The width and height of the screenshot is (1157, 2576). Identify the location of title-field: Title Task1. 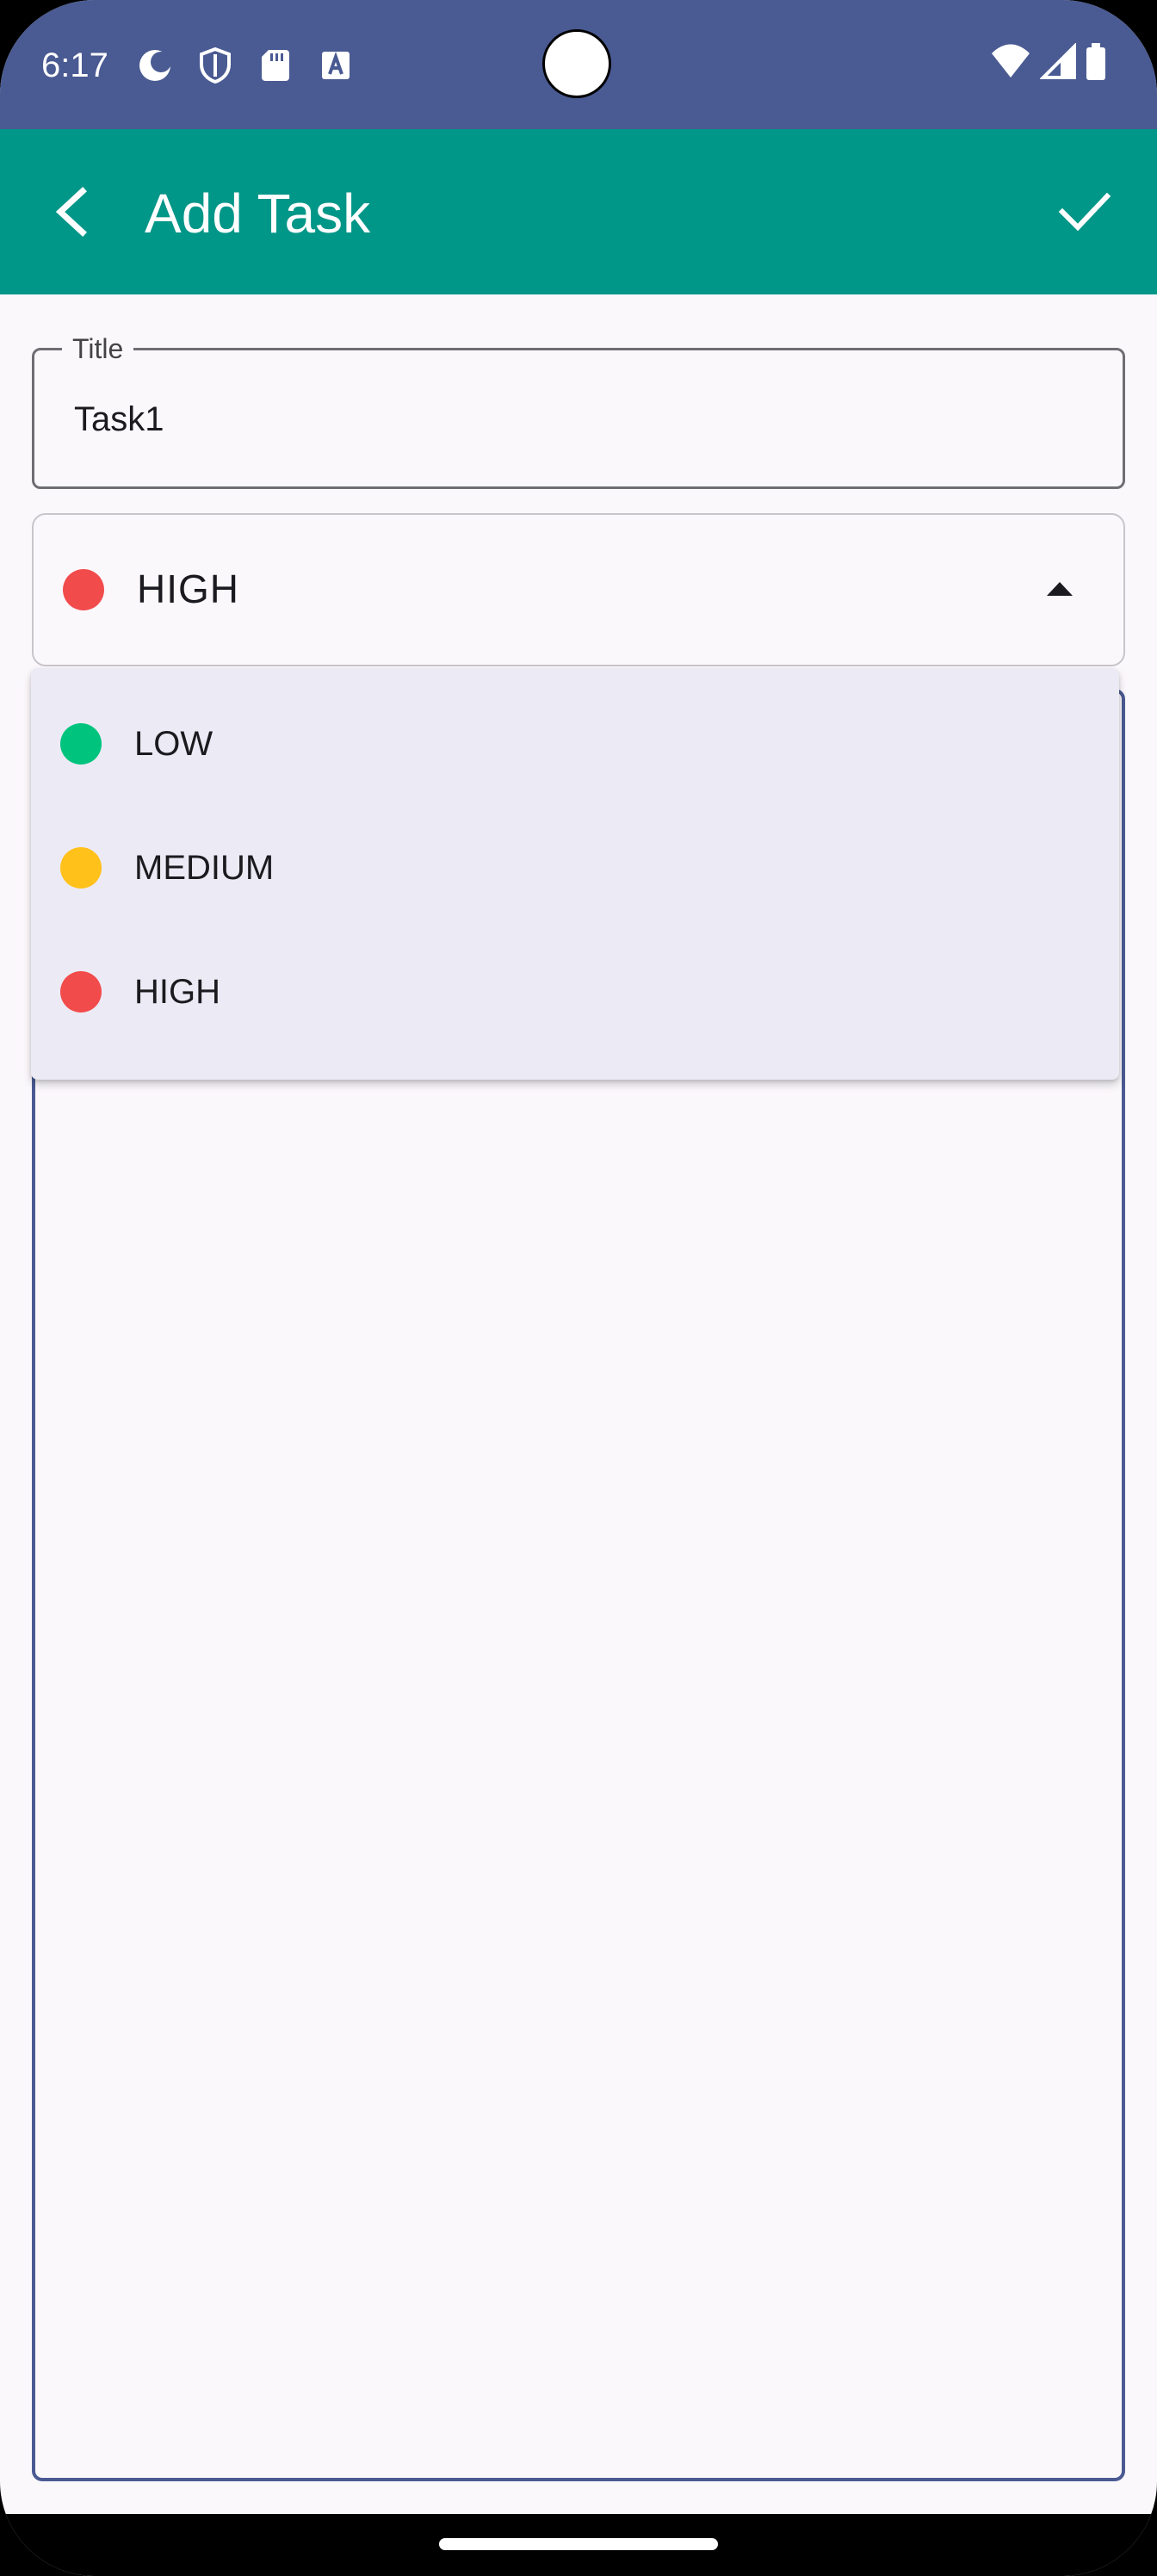
(579, 410).